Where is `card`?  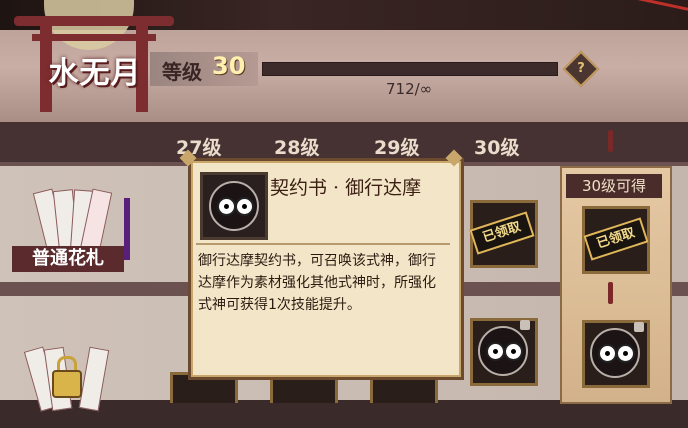
card is located at coordinates (94, 379).